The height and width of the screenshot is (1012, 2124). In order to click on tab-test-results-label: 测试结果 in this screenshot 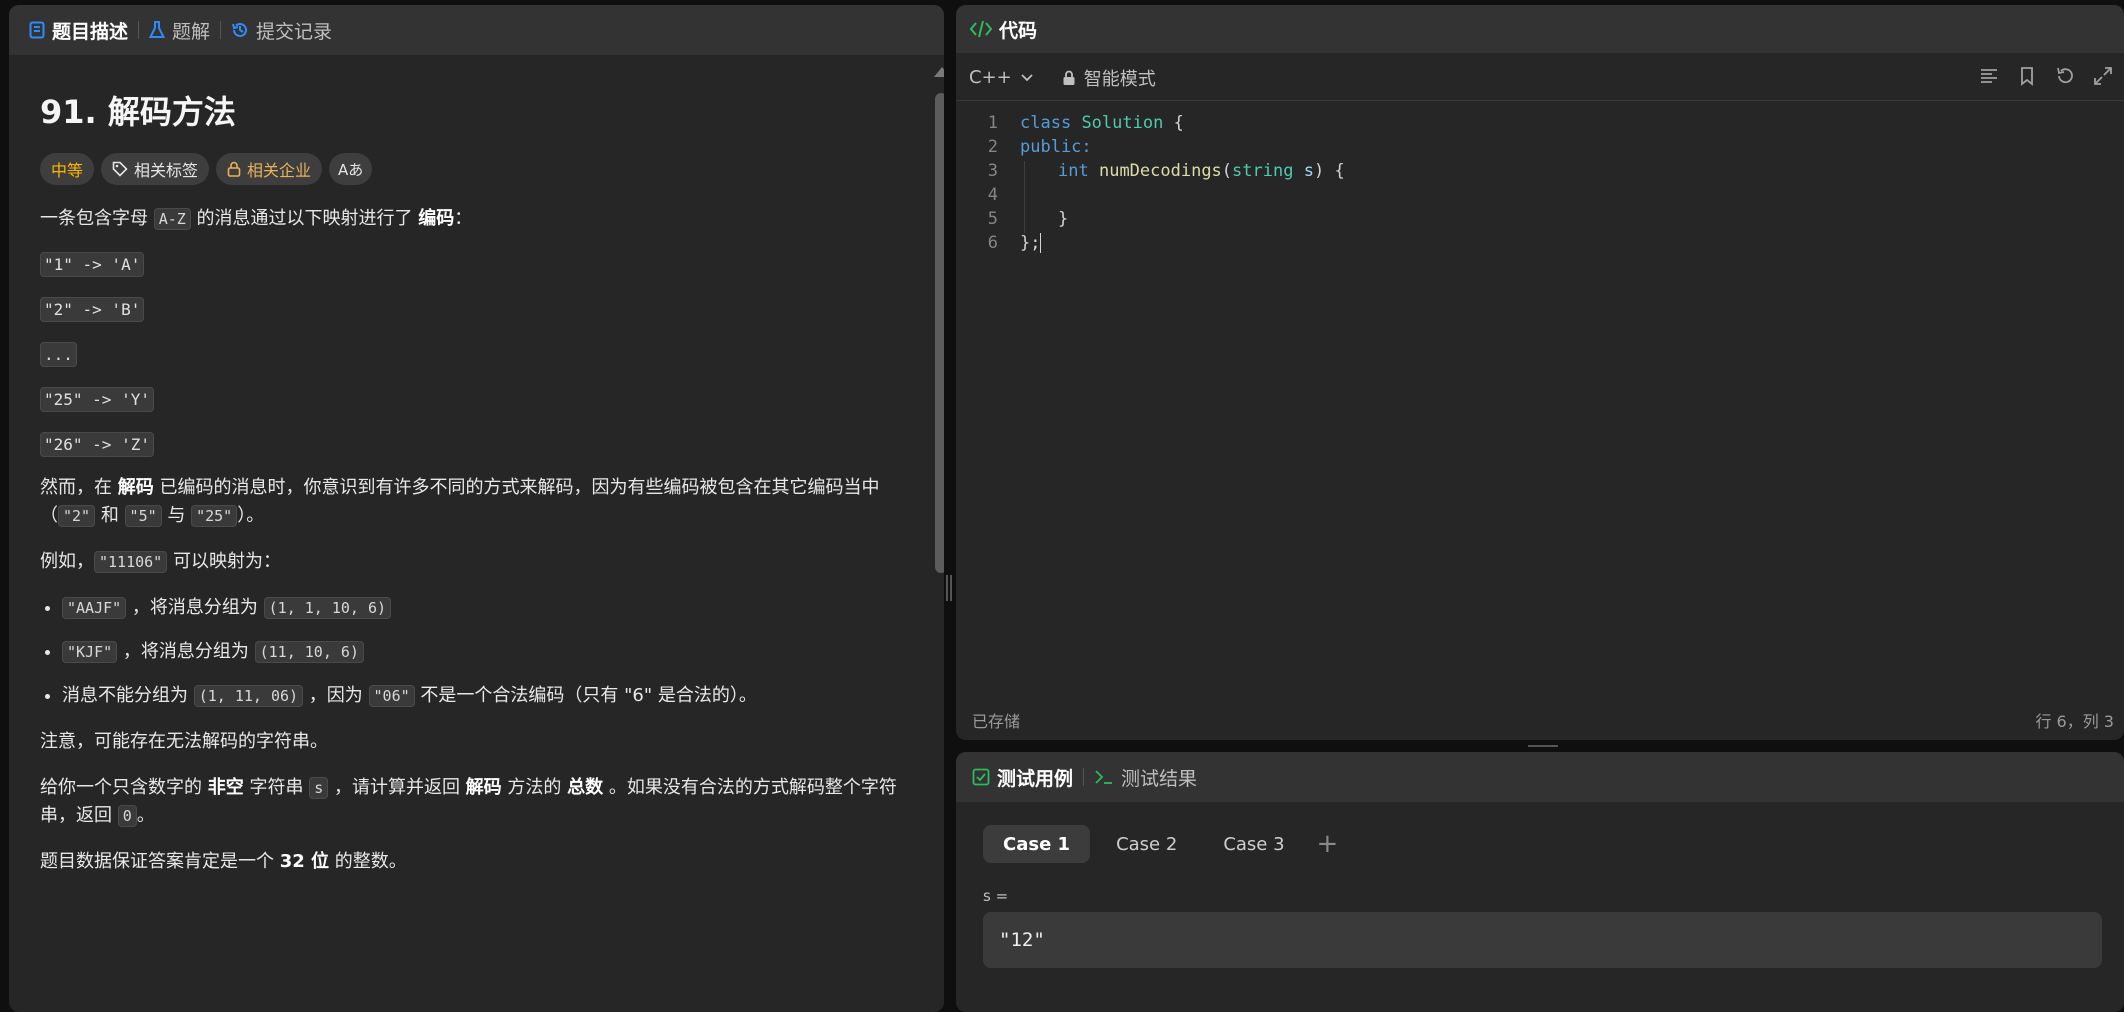, I will do `click(1159, 778)`.